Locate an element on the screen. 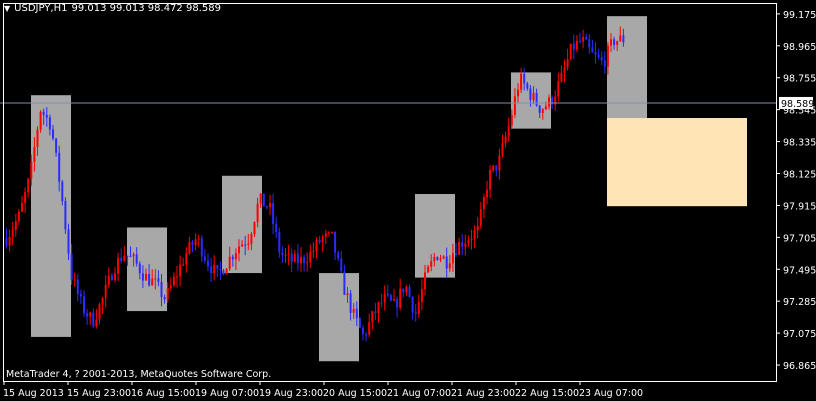 The image size is (816, 401). y-tick-label: 97.285 is located at coordinates (799, 302).